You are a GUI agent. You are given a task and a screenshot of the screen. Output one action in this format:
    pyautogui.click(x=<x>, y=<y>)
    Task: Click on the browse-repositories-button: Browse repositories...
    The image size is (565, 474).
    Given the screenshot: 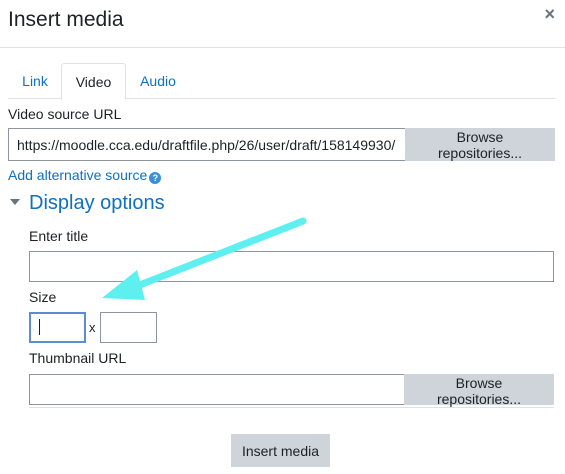 What is the action you would take?
    pyautogui.click(x=480, y=144)
    